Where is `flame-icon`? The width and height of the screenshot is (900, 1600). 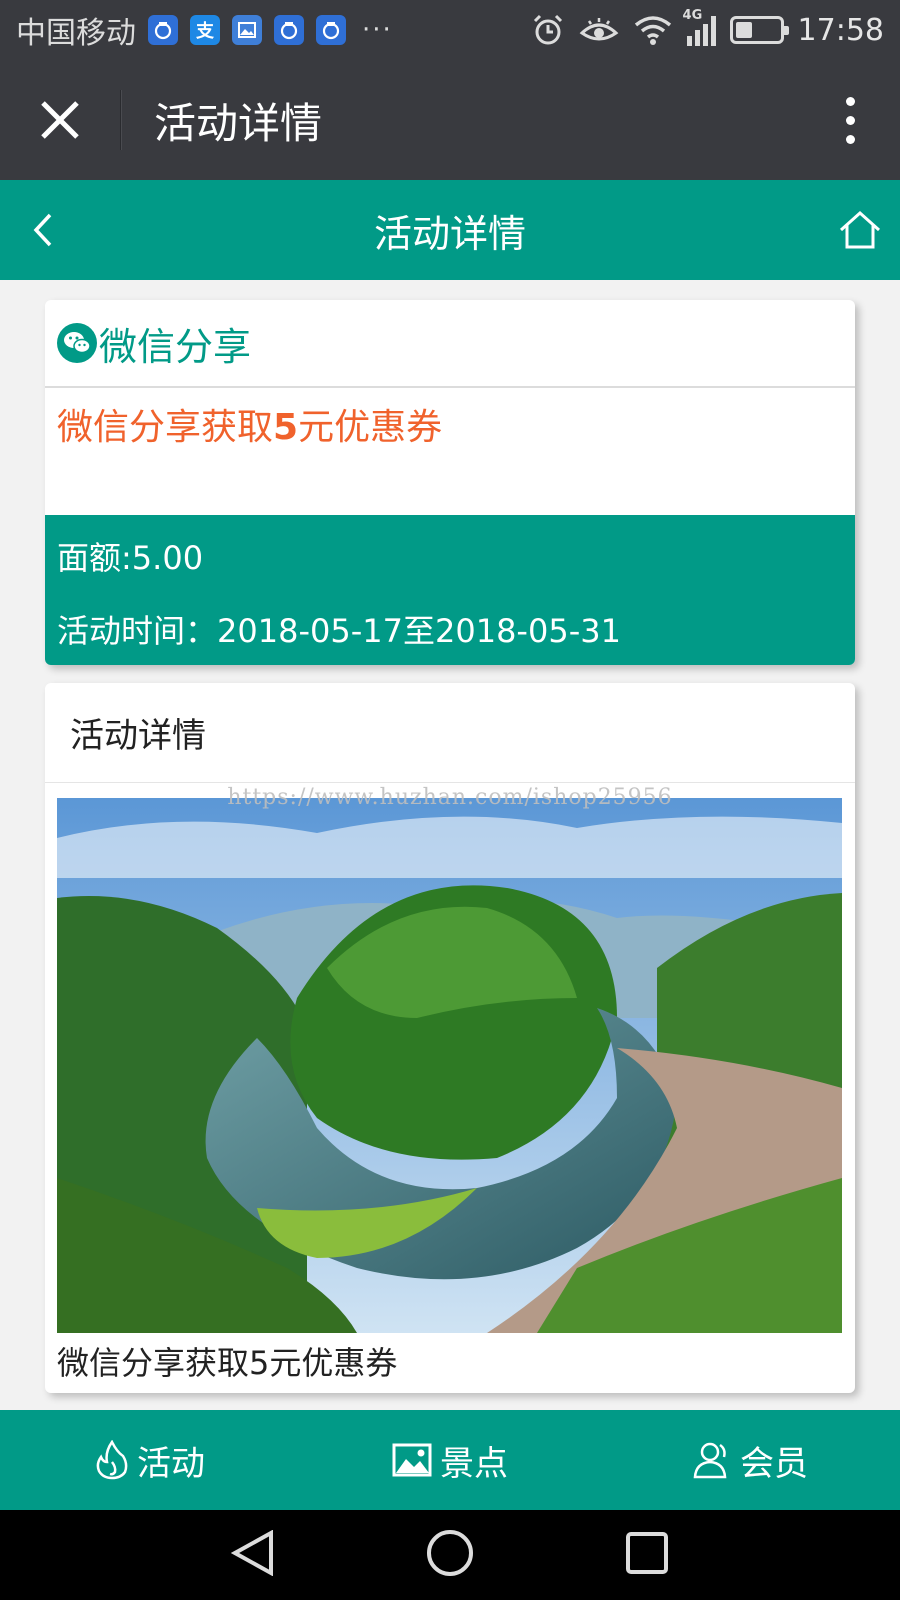
flame-icon is located at coordinates (112, 1460).